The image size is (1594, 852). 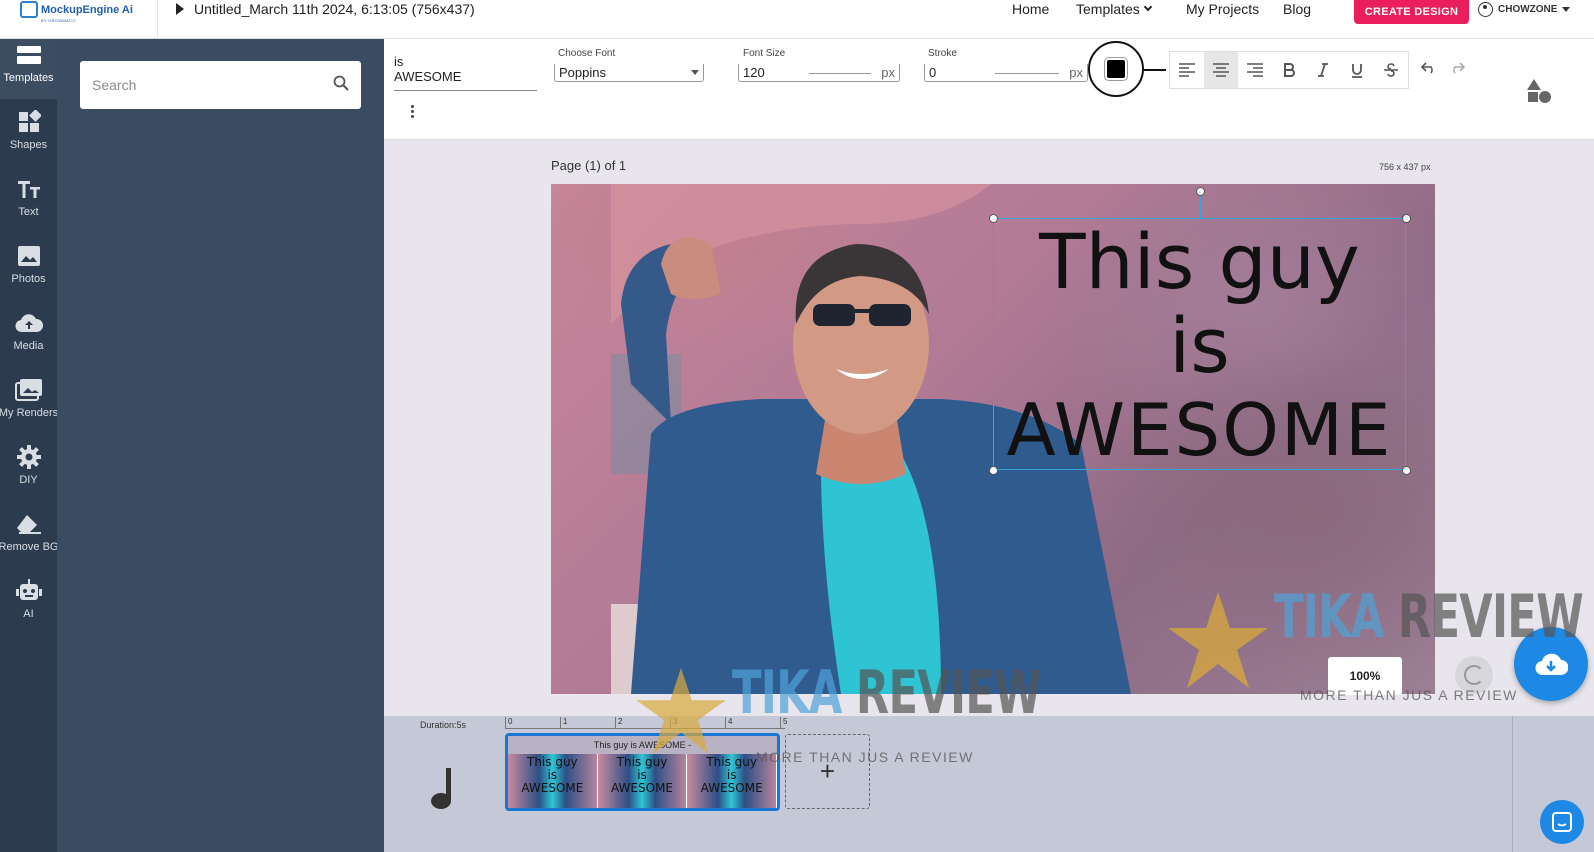 I want to click on ruler-tick: 0, so click(x=508, y=723).